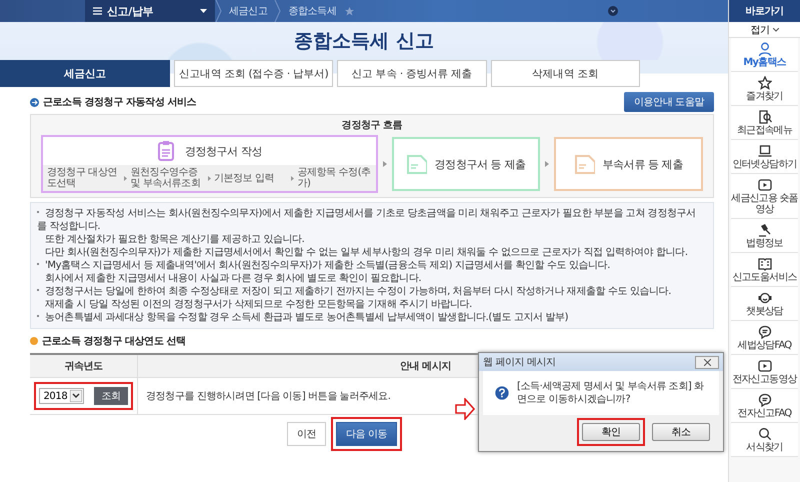 This screenshot has height=482, width=800. I want to click on search-icon, so click(765, 434).